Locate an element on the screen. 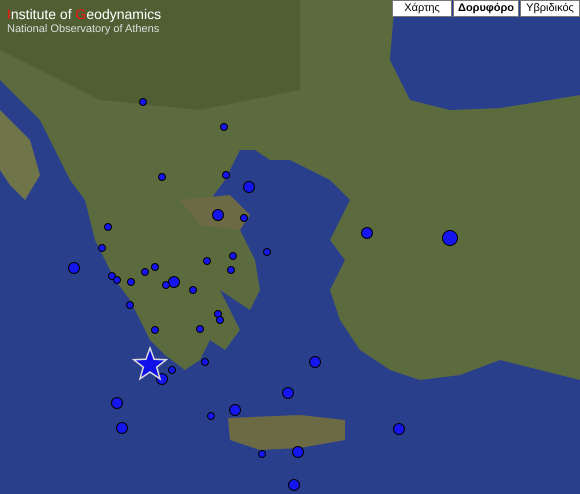 This screenshot has width=580, height=494. institute-subtitle: National Observatory of Athens is located at coordinates (83, 29).